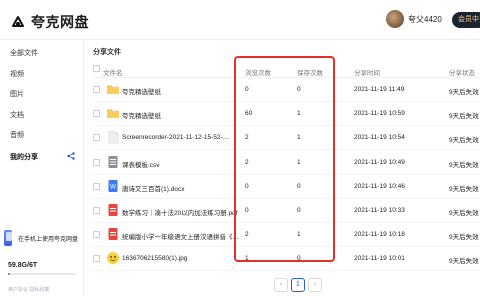 The height and width of the screenshot is (296, 480). What do you see at coordinates (17, 94) in the screenshot?
I see `sidebar-item-images: 图片` at bounding box center [17, 94].